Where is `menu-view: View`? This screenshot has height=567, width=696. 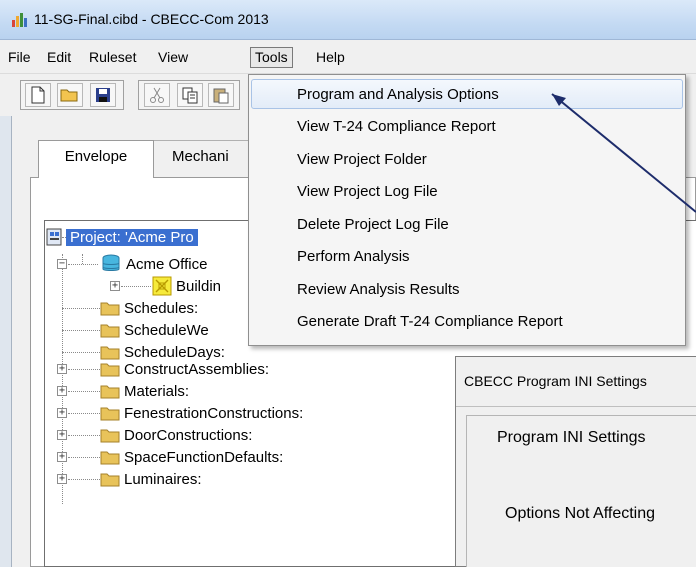 menu-view: View is located at coordinates (173, 57).